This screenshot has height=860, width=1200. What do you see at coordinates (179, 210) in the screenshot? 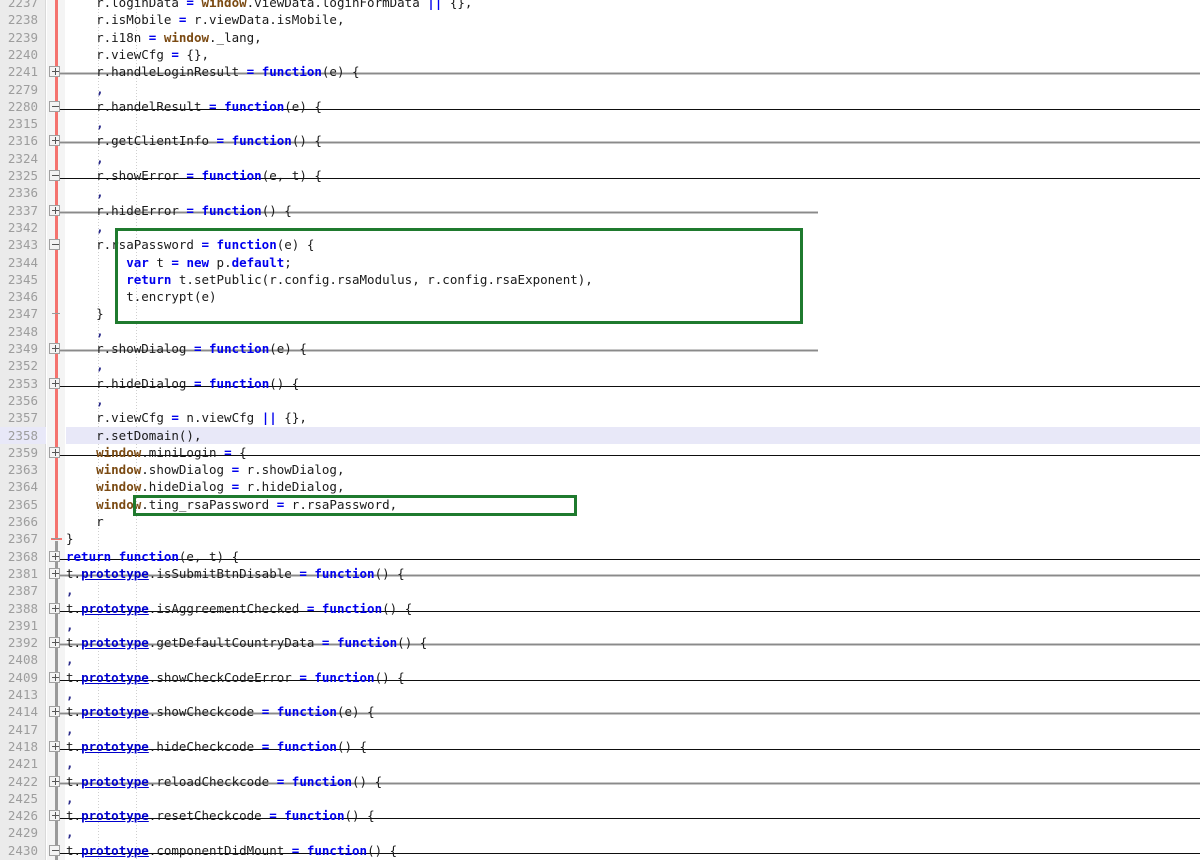
I see `code-text: r.hideError = function() {` at bounding box center [179, 210].